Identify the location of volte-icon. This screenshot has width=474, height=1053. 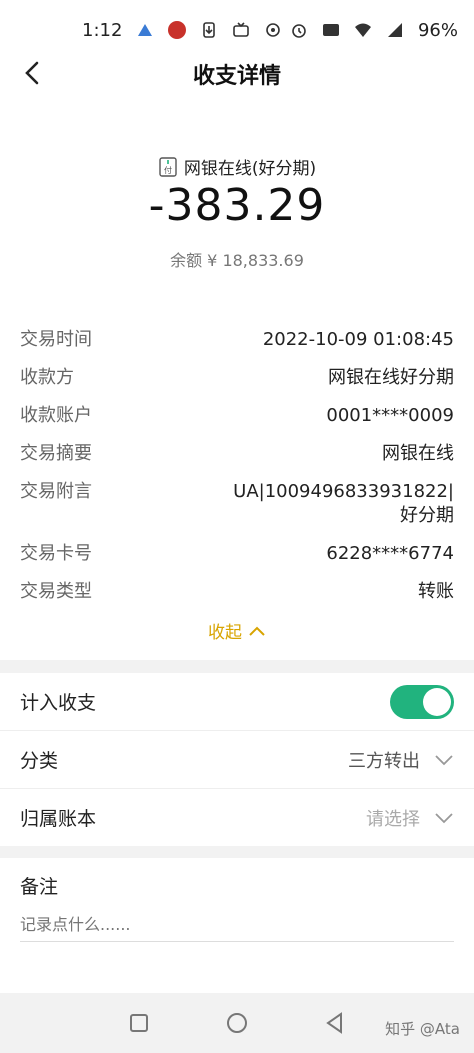
(330, 30).